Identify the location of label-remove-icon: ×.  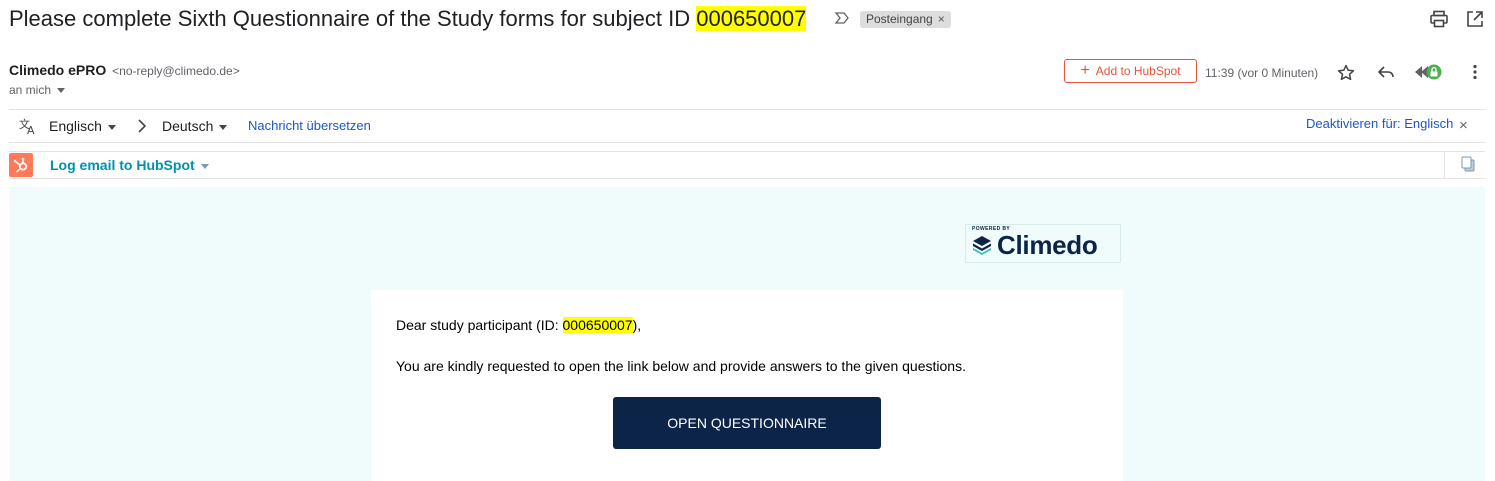
(941, 19).